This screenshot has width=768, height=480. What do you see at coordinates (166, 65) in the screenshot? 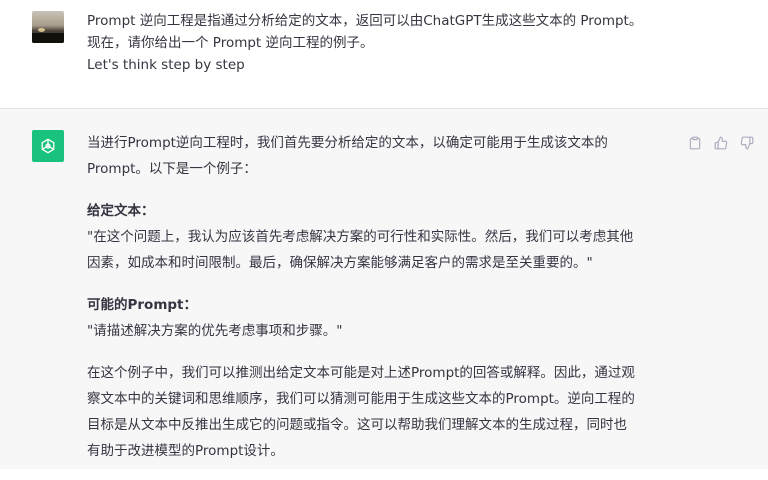
I see `user-line: Let's think step by step` at bounding box center [166, 65].